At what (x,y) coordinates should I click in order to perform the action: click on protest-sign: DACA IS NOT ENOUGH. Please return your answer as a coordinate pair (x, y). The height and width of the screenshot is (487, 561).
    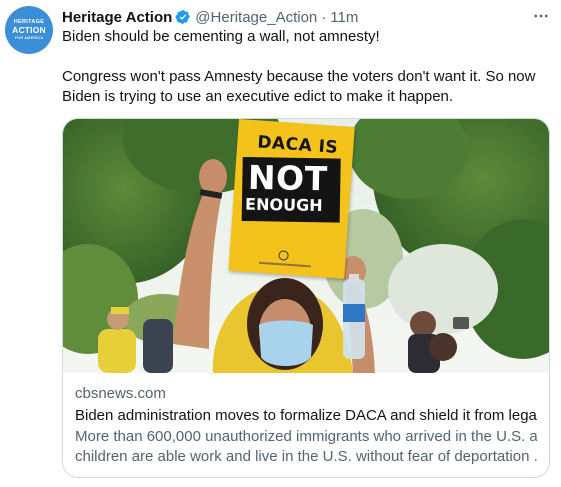
    Looking at the image, I should click on (291, 199).